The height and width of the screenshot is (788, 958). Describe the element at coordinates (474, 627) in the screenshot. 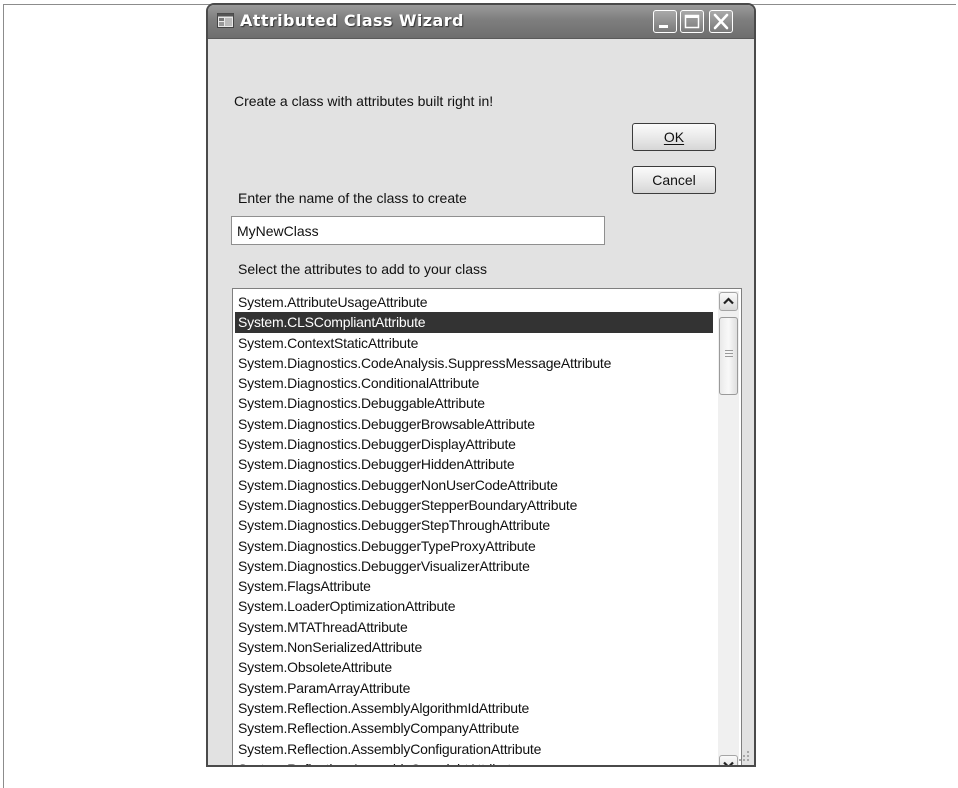

I see `list-item: System.MTAThreadAttribute` at that location.